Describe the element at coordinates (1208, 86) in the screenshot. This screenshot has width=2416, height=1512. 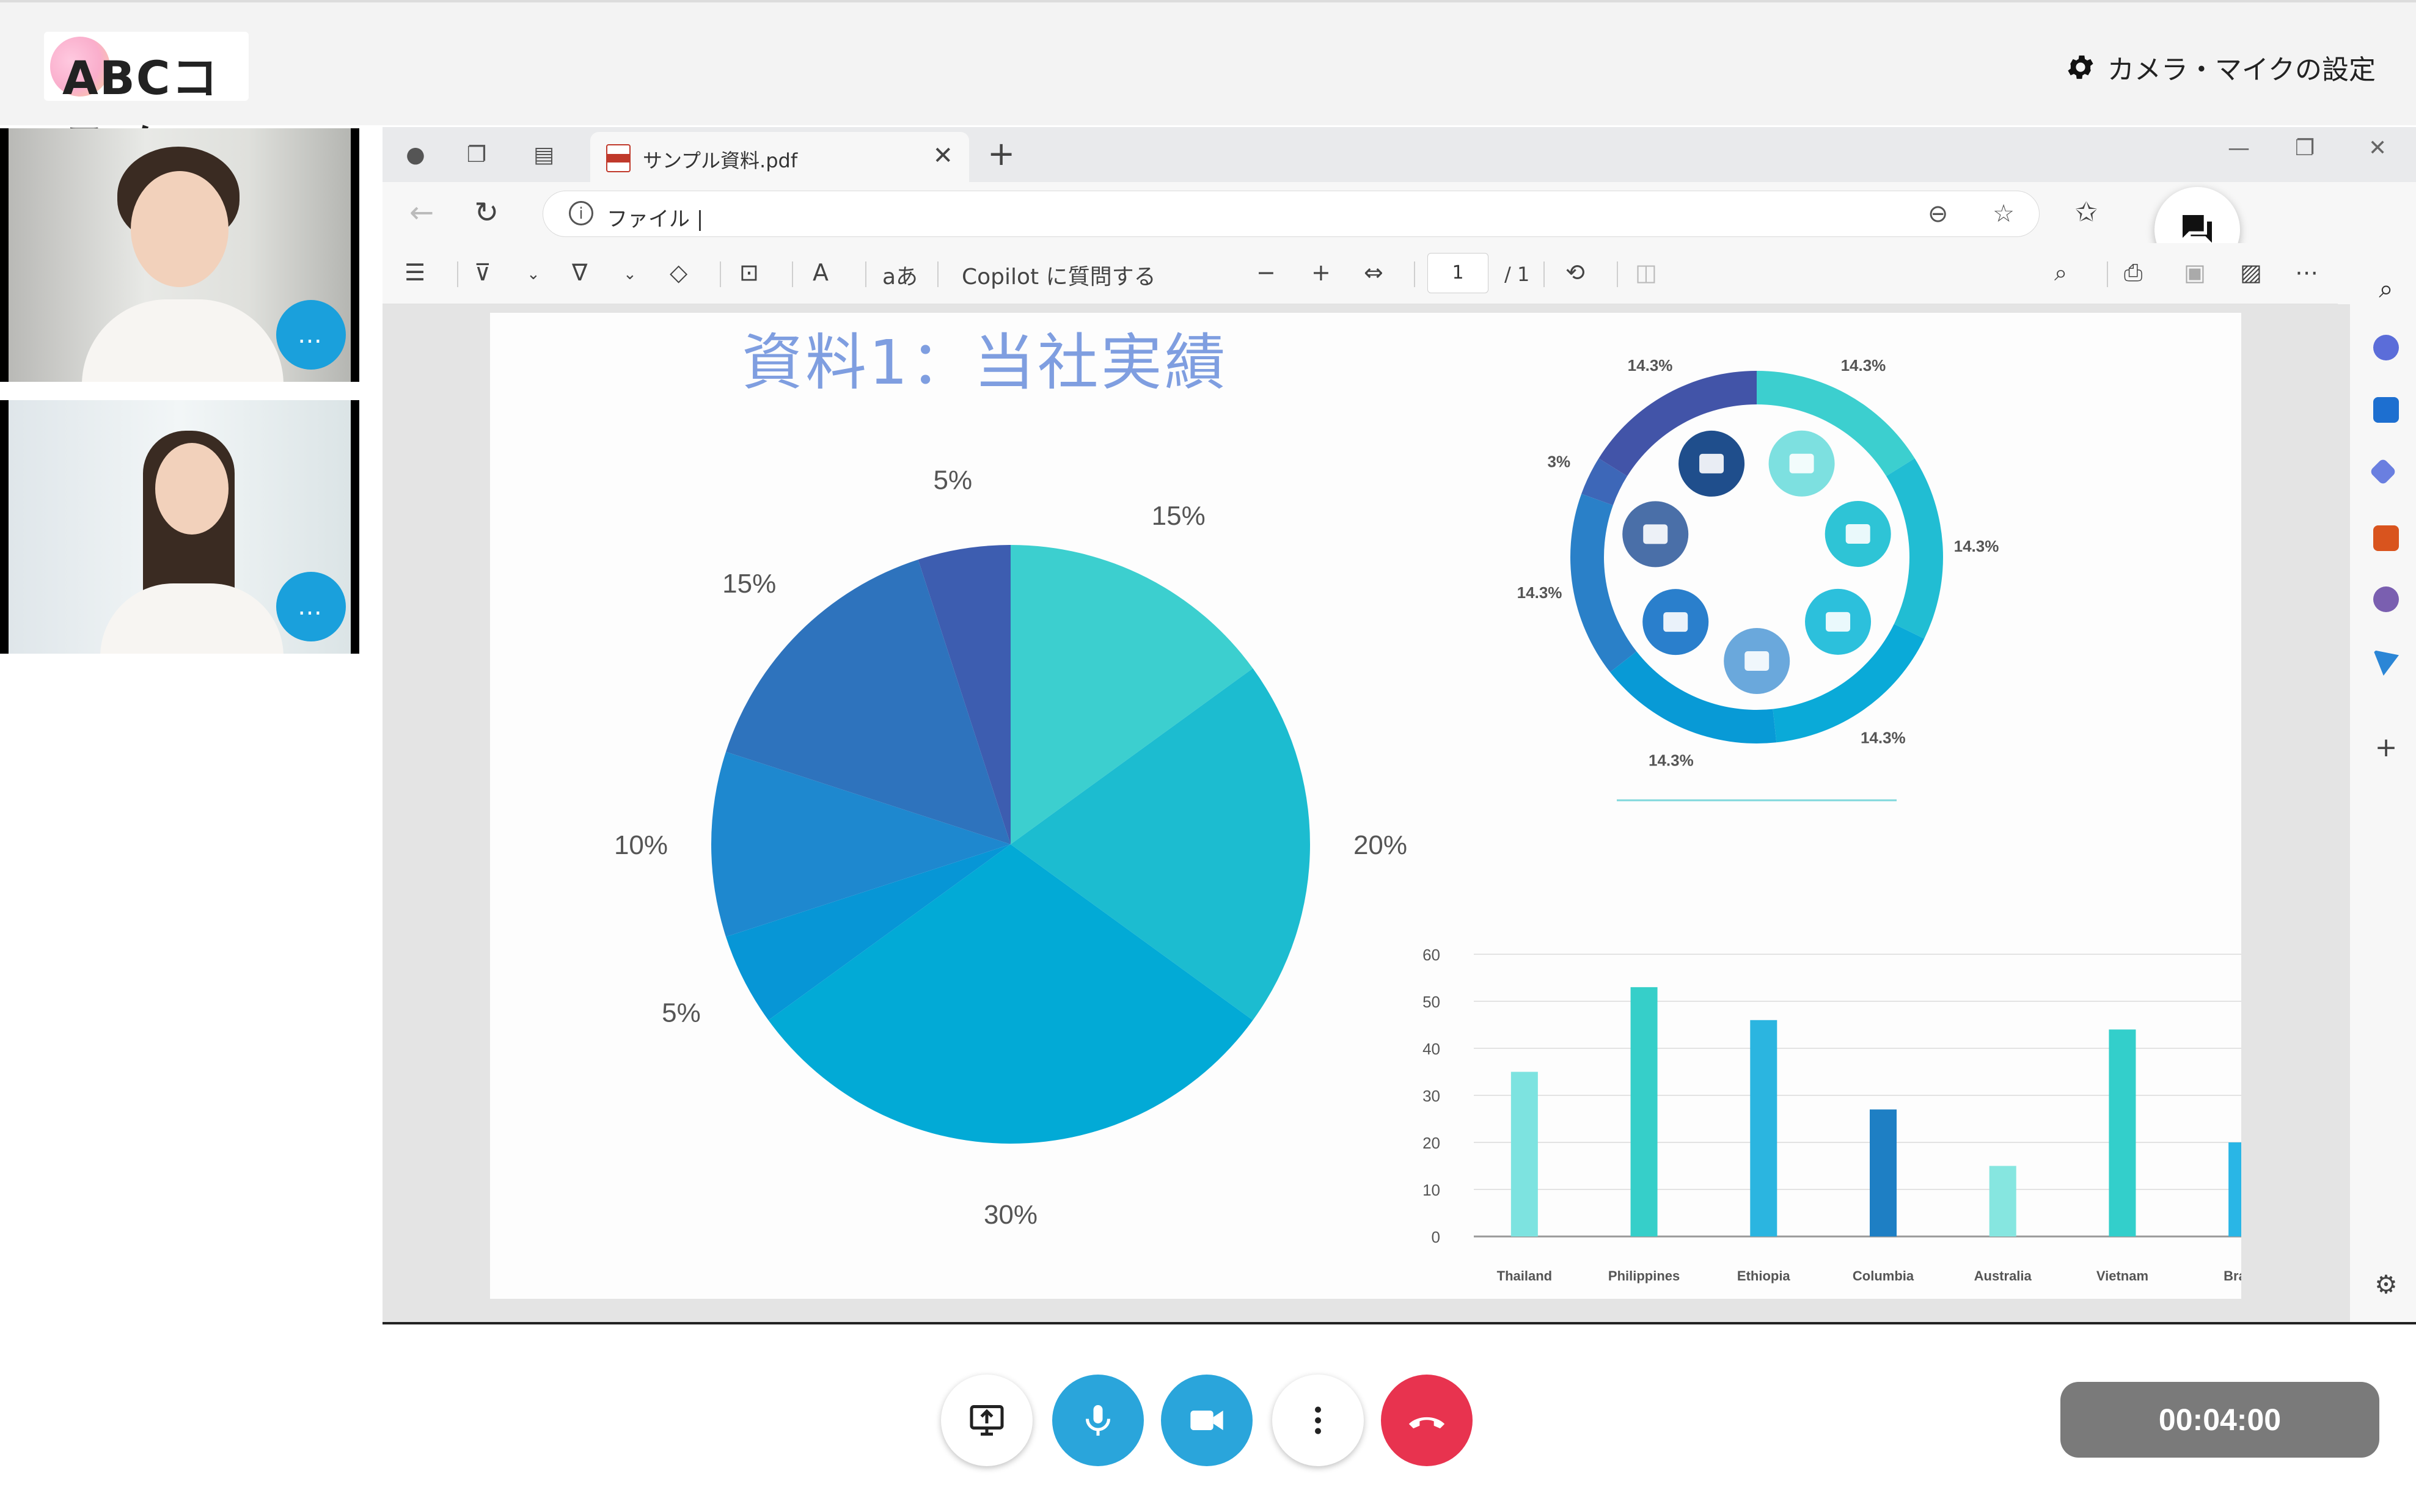
I see `app-header: ABCコスメ カメラ・マイクの設定` at that location.